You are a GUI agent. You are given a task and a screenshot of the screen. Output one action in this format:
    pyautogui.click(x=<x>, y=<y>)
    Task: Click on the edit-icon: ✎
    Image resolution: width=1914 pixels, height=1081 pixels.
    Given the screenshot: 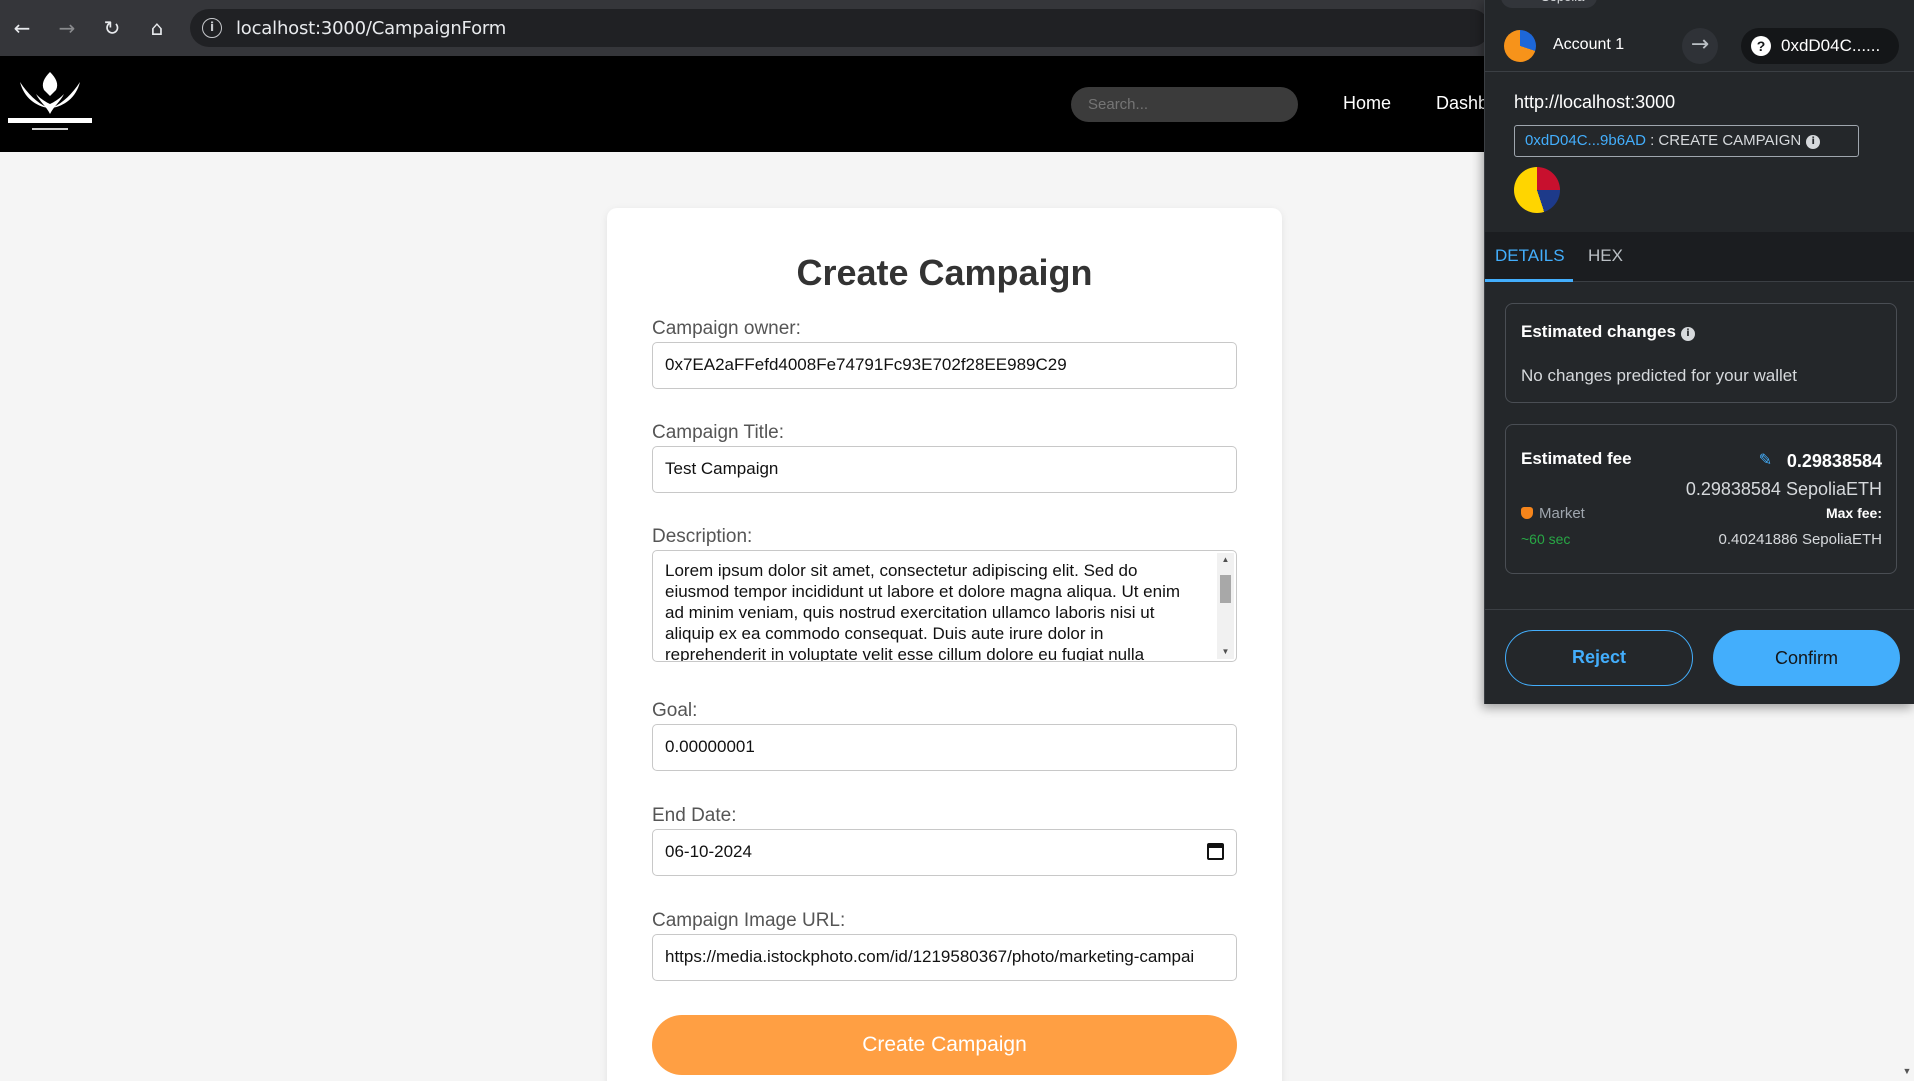 What is the action you would take?
    pyautogui.click(x=1765, y=459)
    